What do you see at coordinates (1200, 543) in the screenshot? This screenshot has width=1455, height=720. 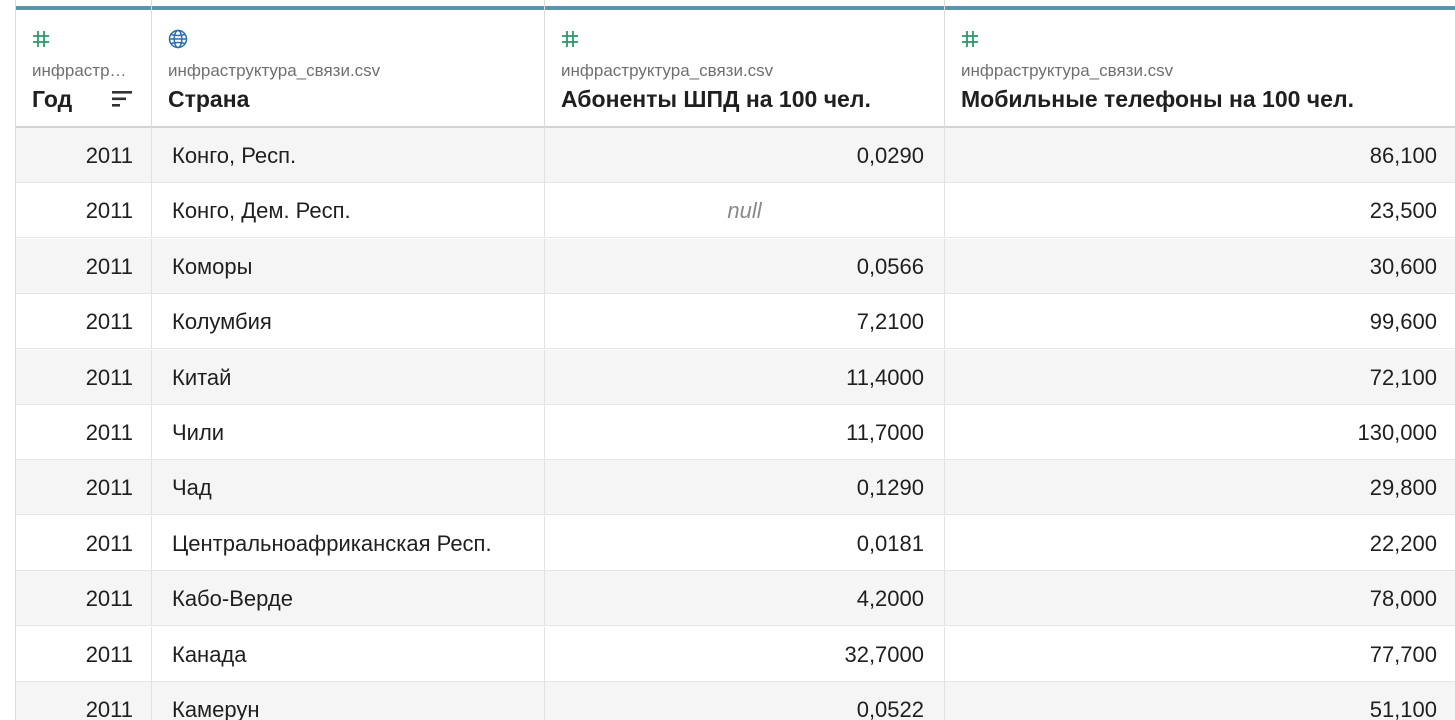 I see `cell-mobile: 22,200` at bounding box center [1200, 543].